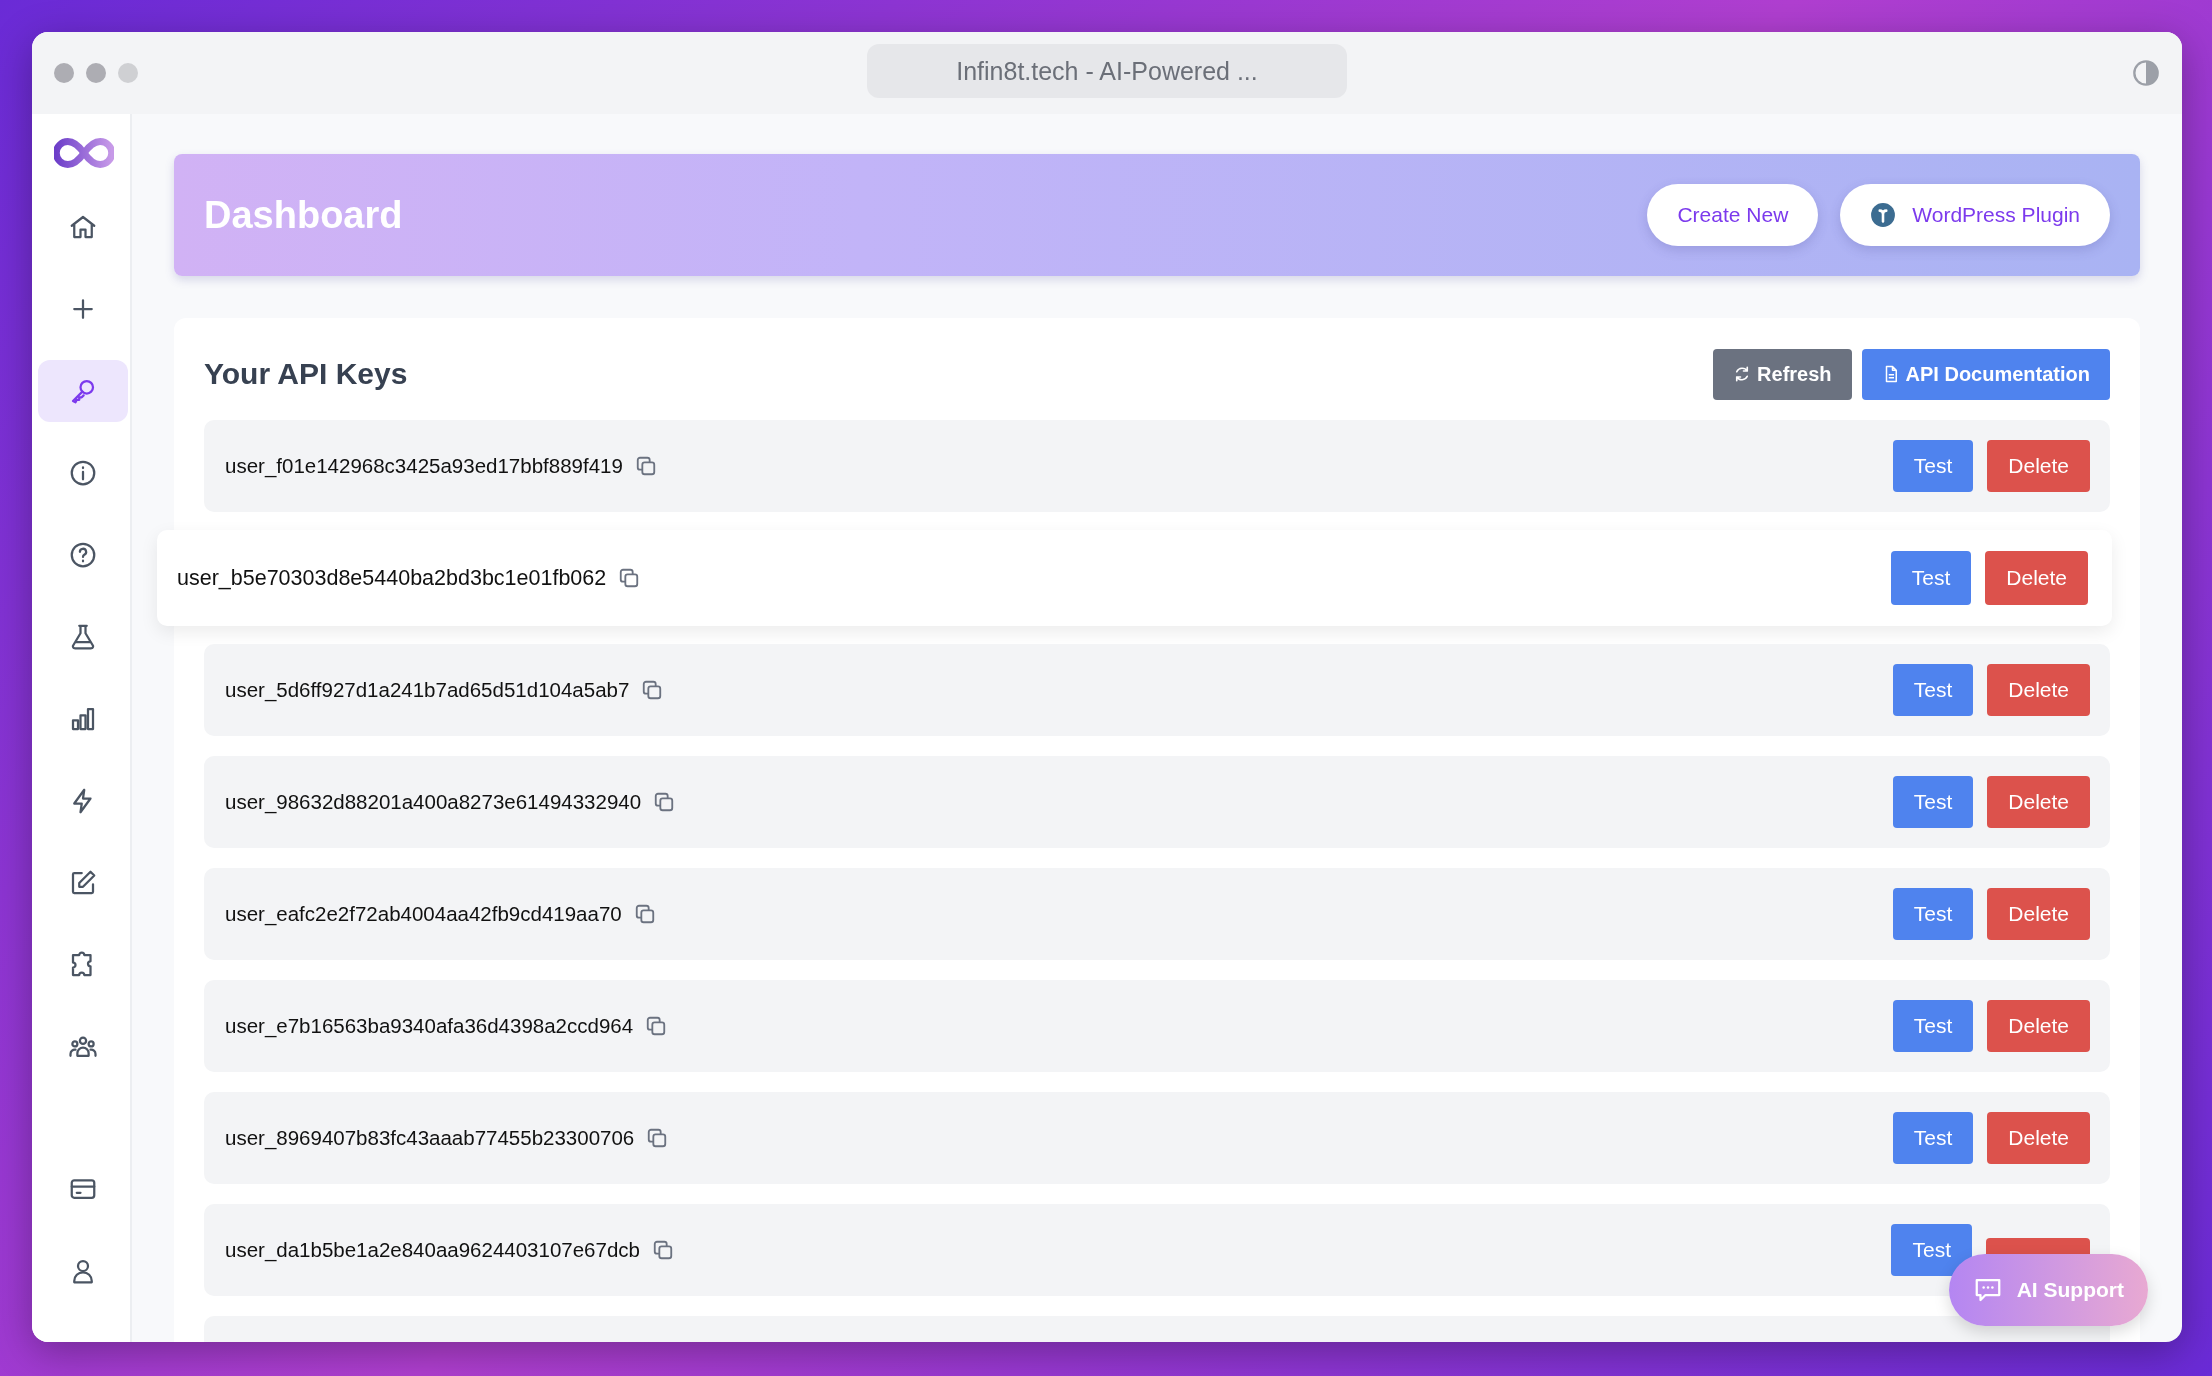  Describe the element at coordinates (432, 1250) in the screenshot. I see `api-key-text: user_da1b5be1a2e840aa9624403107e67dcb` at that location.